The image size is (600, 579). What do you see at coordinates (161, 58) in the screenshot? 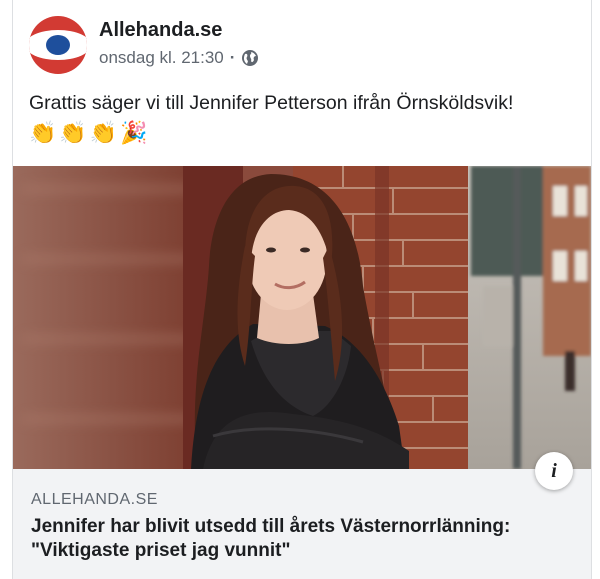
I see `post-timestamp: onsdag kl. 21:30` at bounding box center [161, 58].